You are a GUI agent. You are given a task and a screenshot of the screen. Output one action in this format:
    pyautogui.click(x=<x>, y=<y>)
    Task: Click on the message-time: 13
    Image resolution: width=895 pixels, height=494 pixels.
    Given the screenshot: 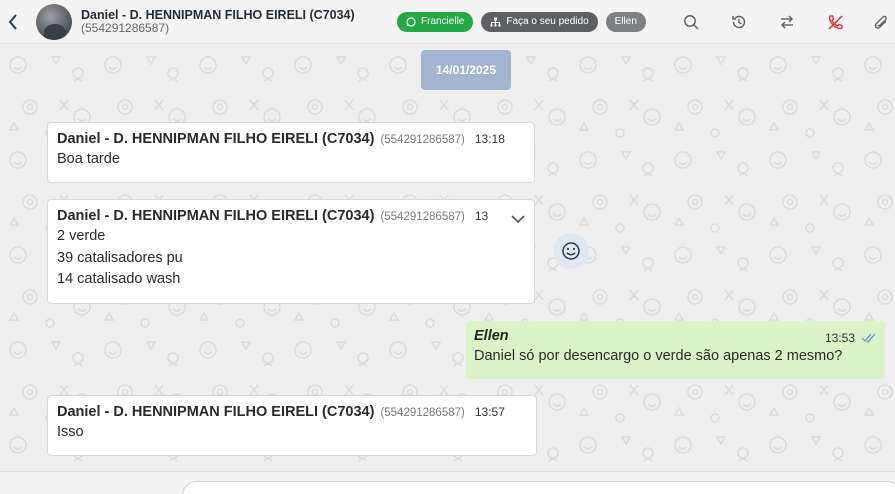 What is the action you would take?
    pyautogui.click(x=481, y=216)
    